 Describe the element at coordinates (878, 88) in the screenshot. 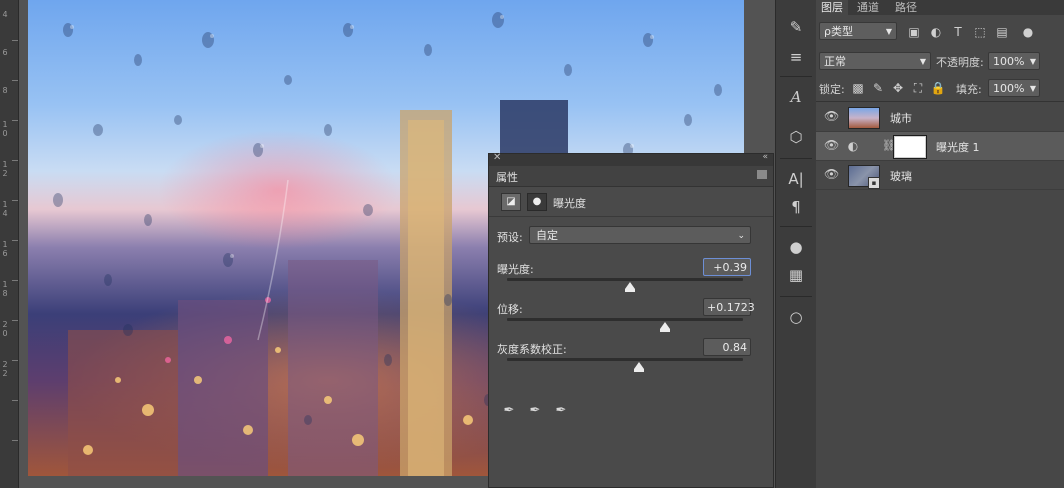

I see `lock-paint-icon: ✎` at that location.